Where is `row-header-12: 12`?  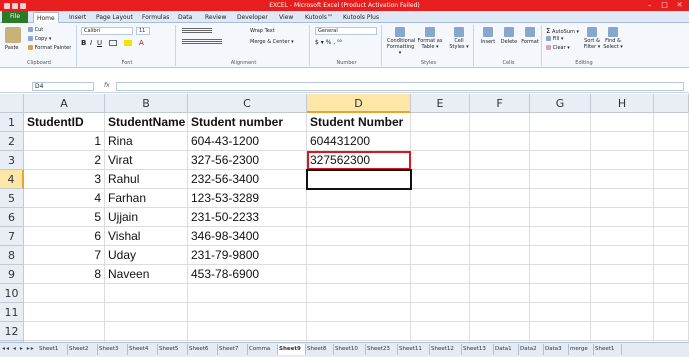 row-header-12: 12 is located at coordinates (12, 331).